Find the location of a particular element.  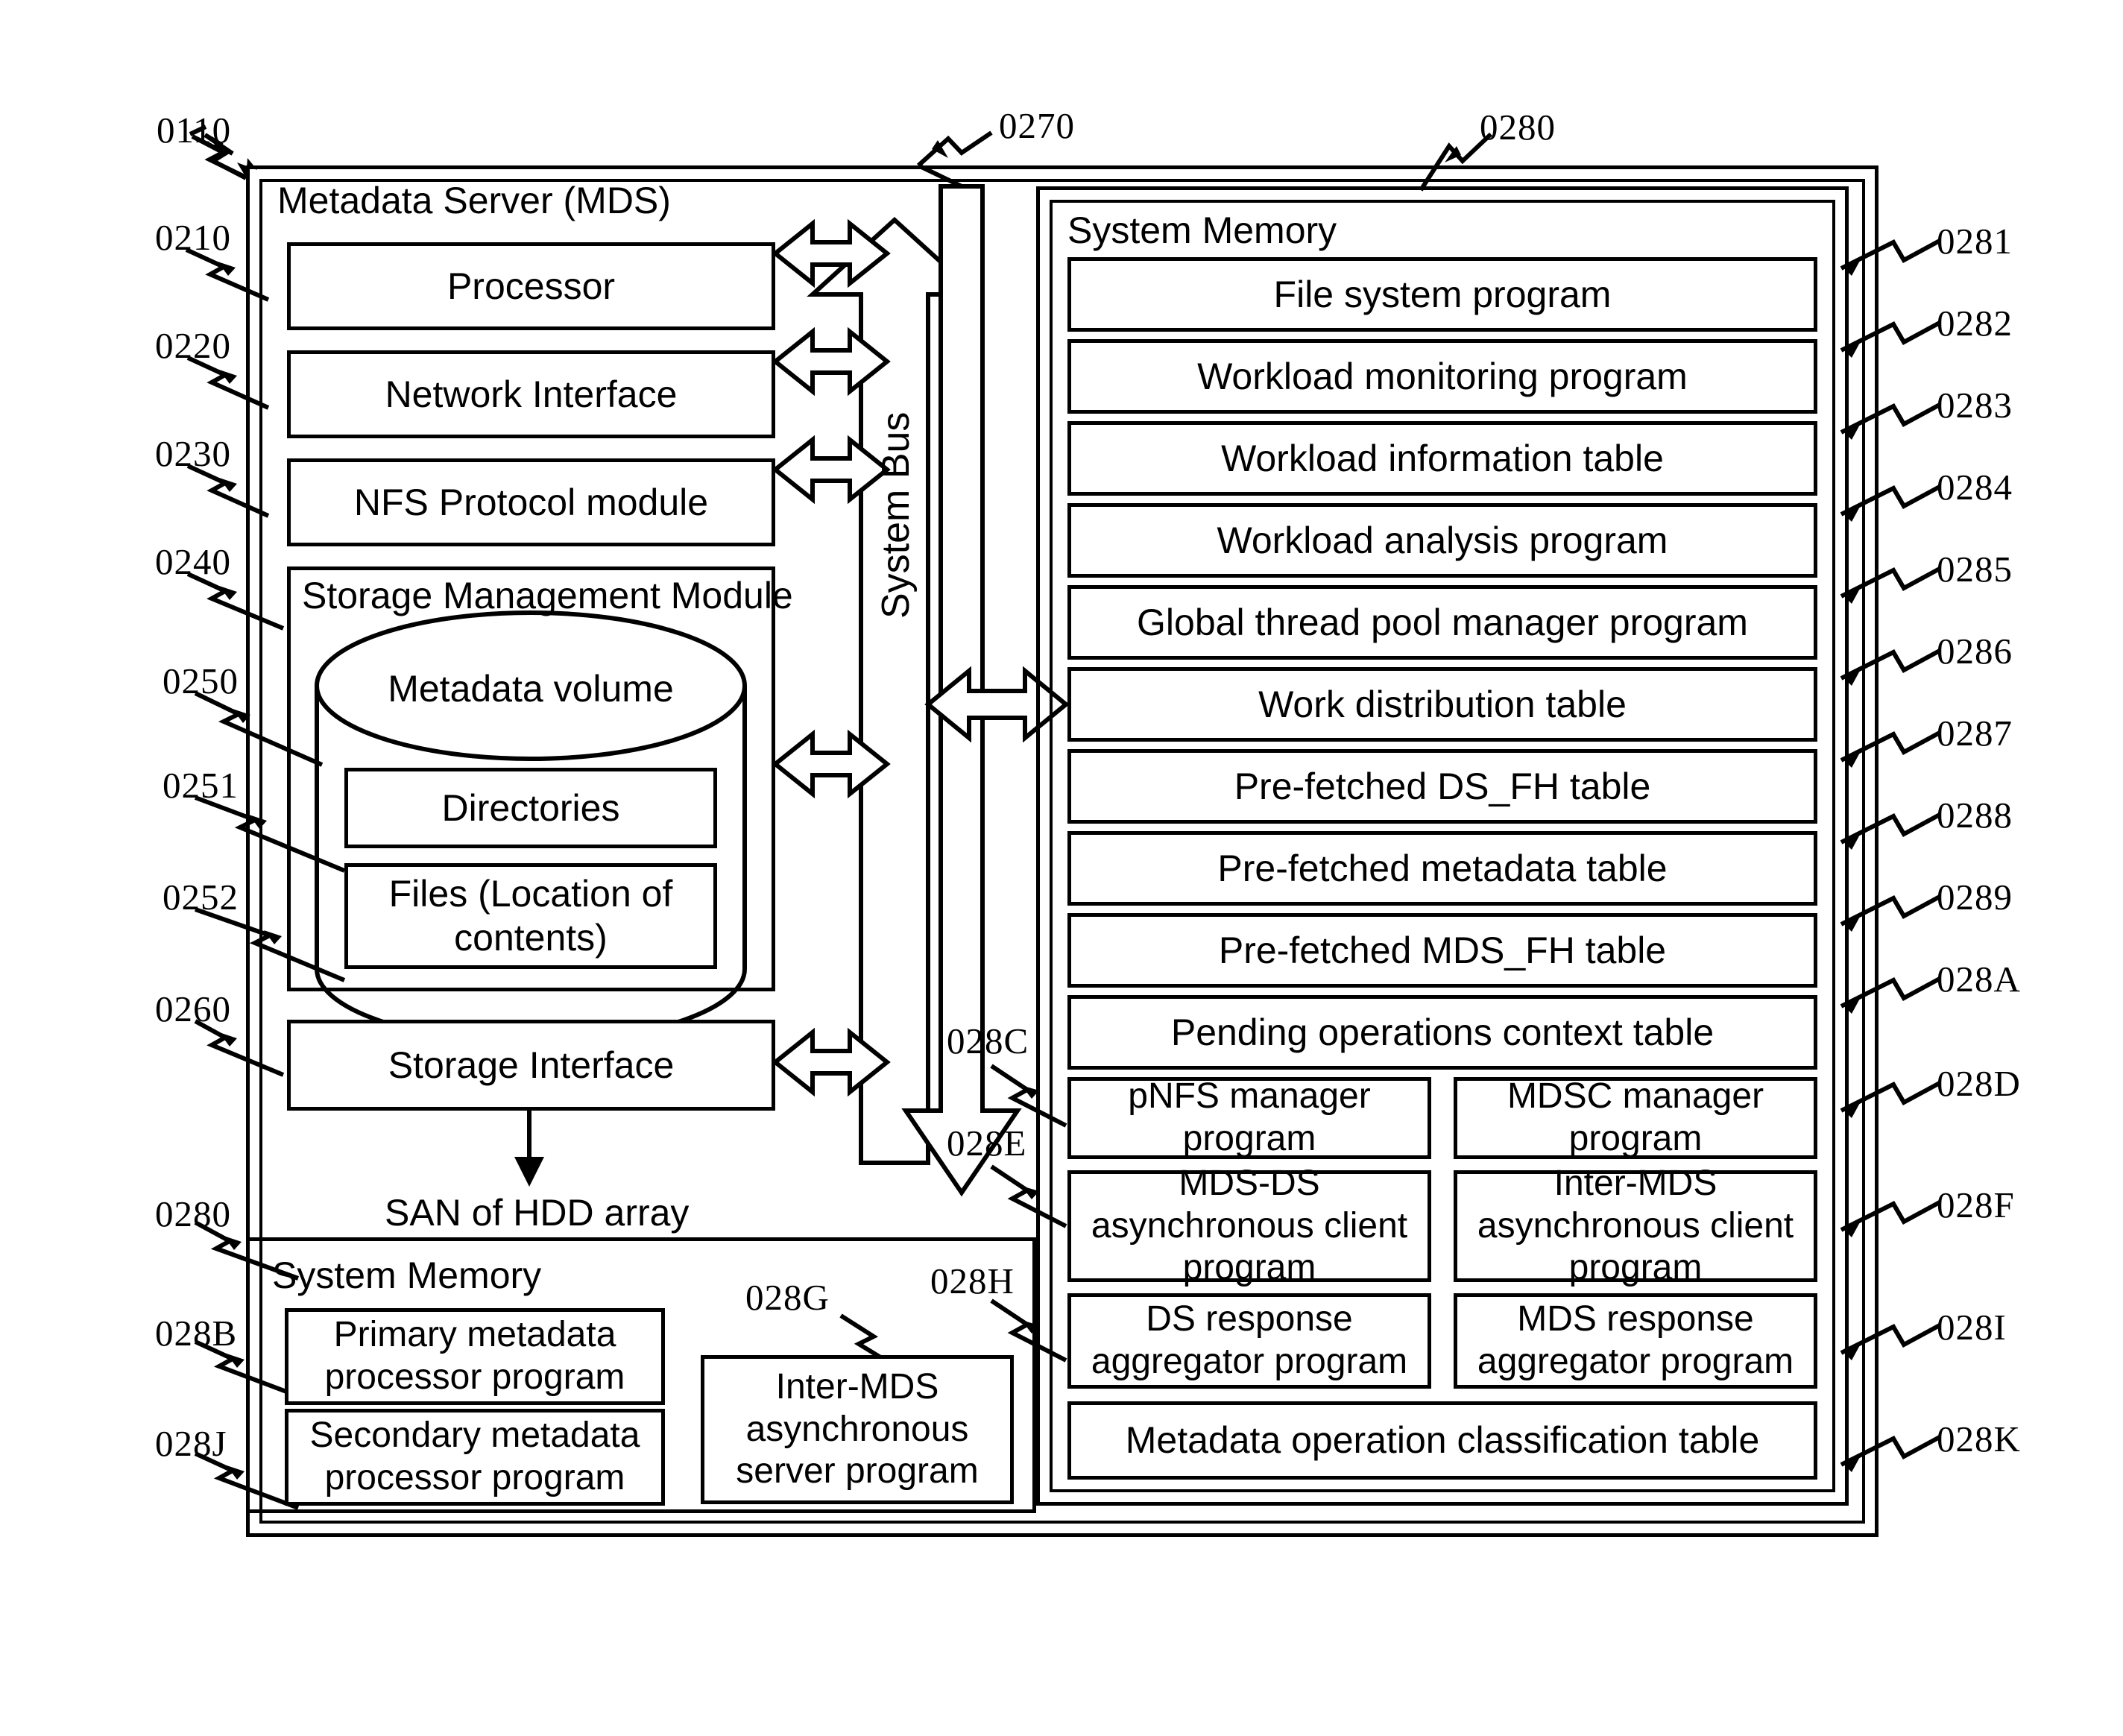

row-label: Work distribution table is located at coordinates (1442, 704).